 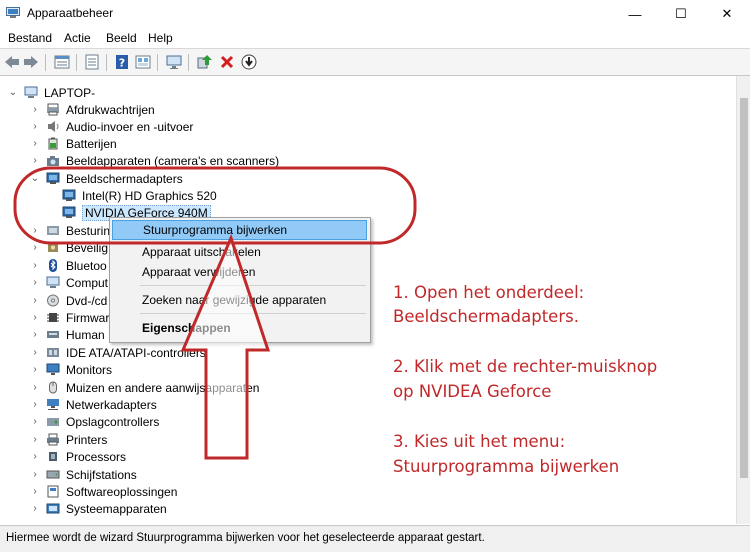 What do you see at coordinates (83, 474) in the screenshot?
I see `tree-item-schijfstations: › Schijfstations` at bounding box center [83, 474].